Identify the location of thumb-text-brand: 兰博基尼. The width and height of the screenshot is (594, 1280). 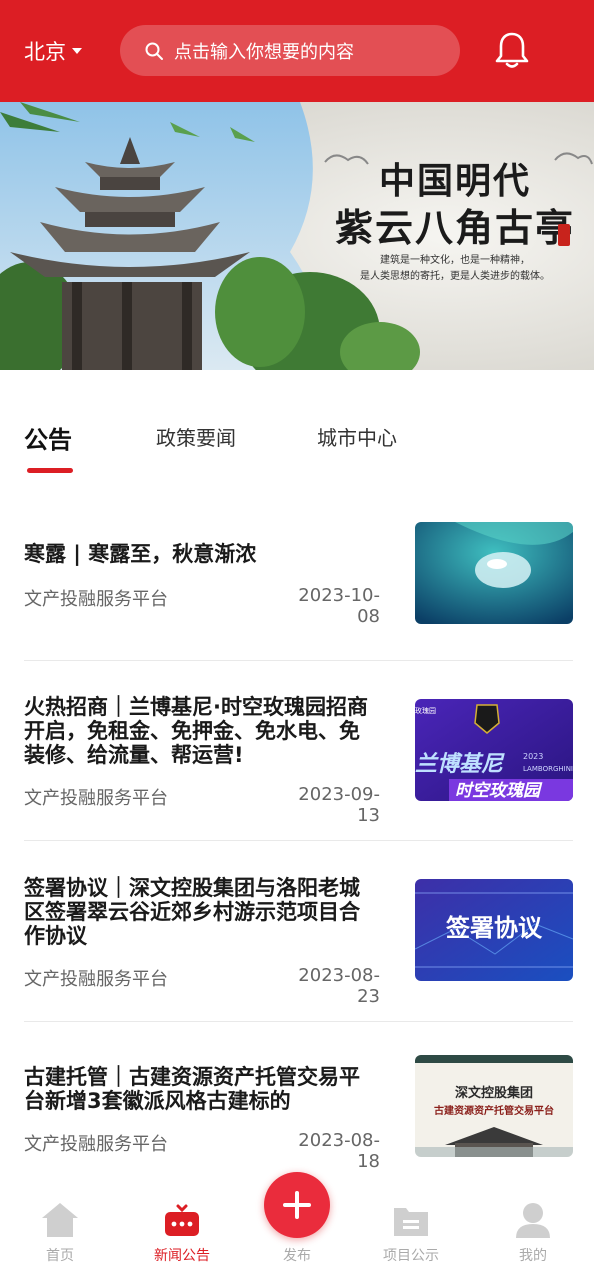
(460, 764).